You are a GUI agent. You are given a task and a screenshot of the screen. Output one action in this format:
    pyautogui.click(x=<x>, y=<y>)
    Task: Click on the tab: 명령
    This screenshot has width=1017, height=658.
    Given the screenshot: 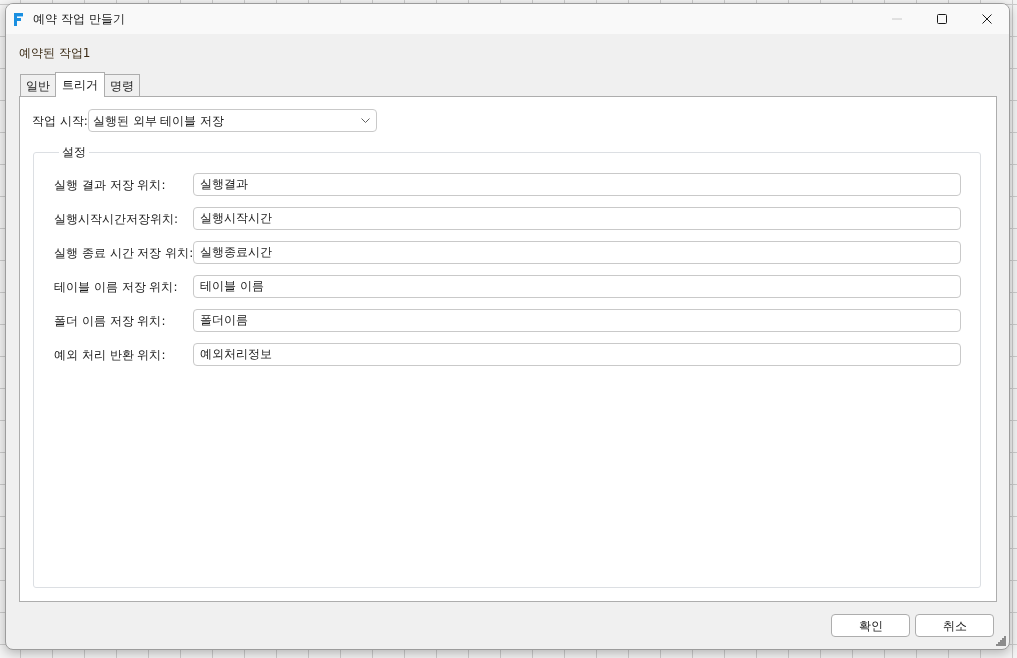 What is the action you would take?
    pyautogui.click(x=122, y=85)
    